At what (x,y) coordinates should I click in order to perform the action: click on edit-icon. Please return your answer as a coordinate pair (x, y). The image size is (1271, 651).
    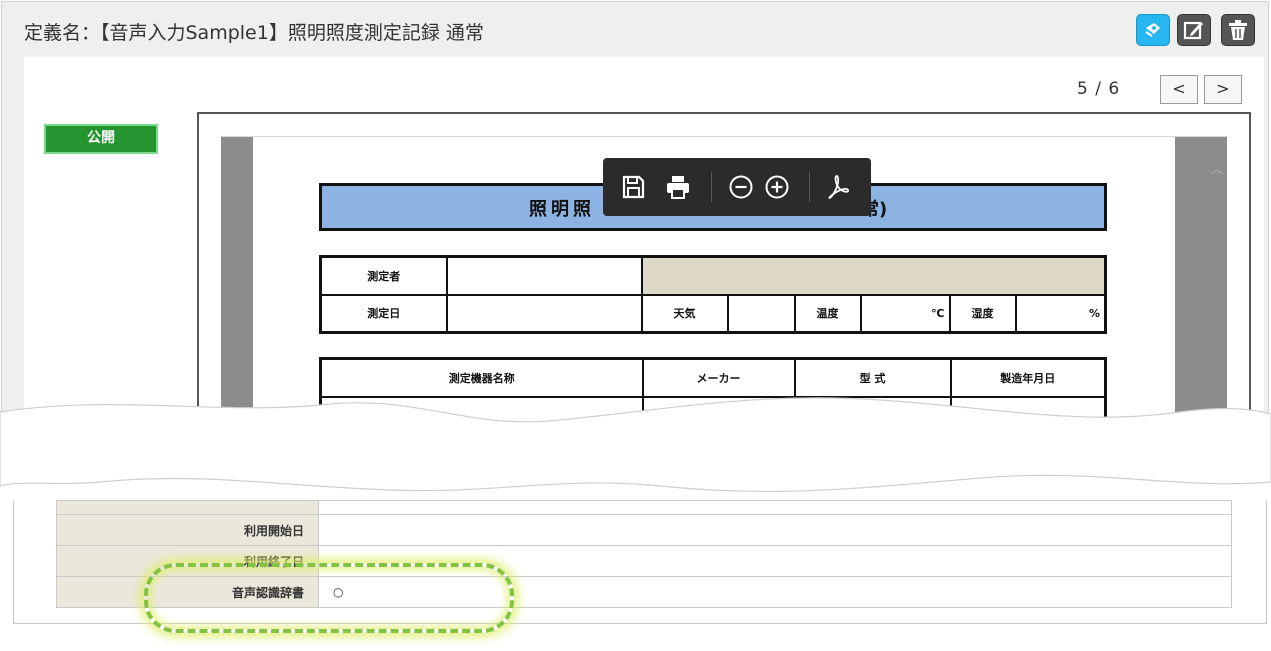
    Looking at the image, I should click on (1193, 30).